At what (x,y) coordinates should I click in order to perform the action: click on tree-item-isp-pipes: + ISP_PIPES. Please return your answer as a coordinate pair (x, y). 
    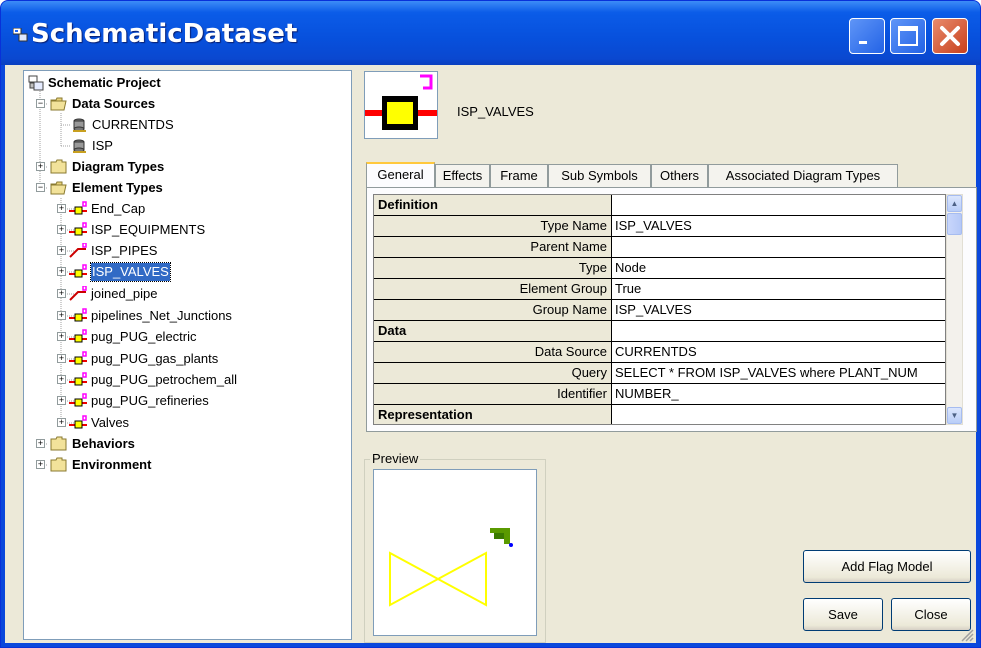
    Looking at the image, I should click on (202, 251).